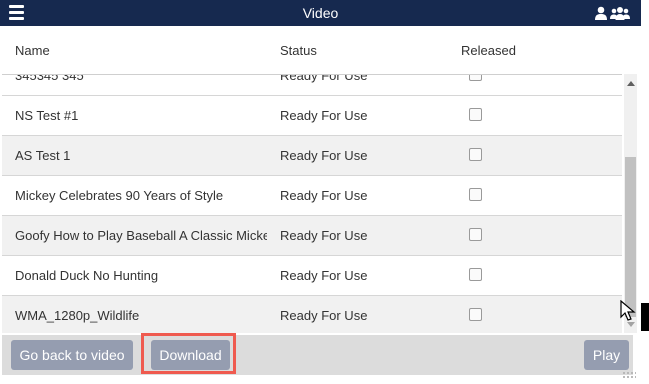  Describe the element at coordinates (119, 195) in the screenshot. I see `row-name: Mickey Celebrates 90 Years of Style` at that location.